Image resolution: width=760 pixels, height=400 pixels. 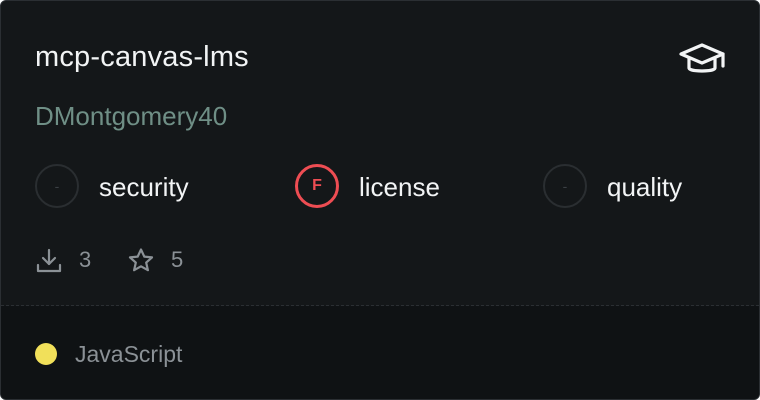 What do you see at coordinates (129, 354) in the screenshot?
I see `language-label: JavaScript` at bounding box center [129, 354].